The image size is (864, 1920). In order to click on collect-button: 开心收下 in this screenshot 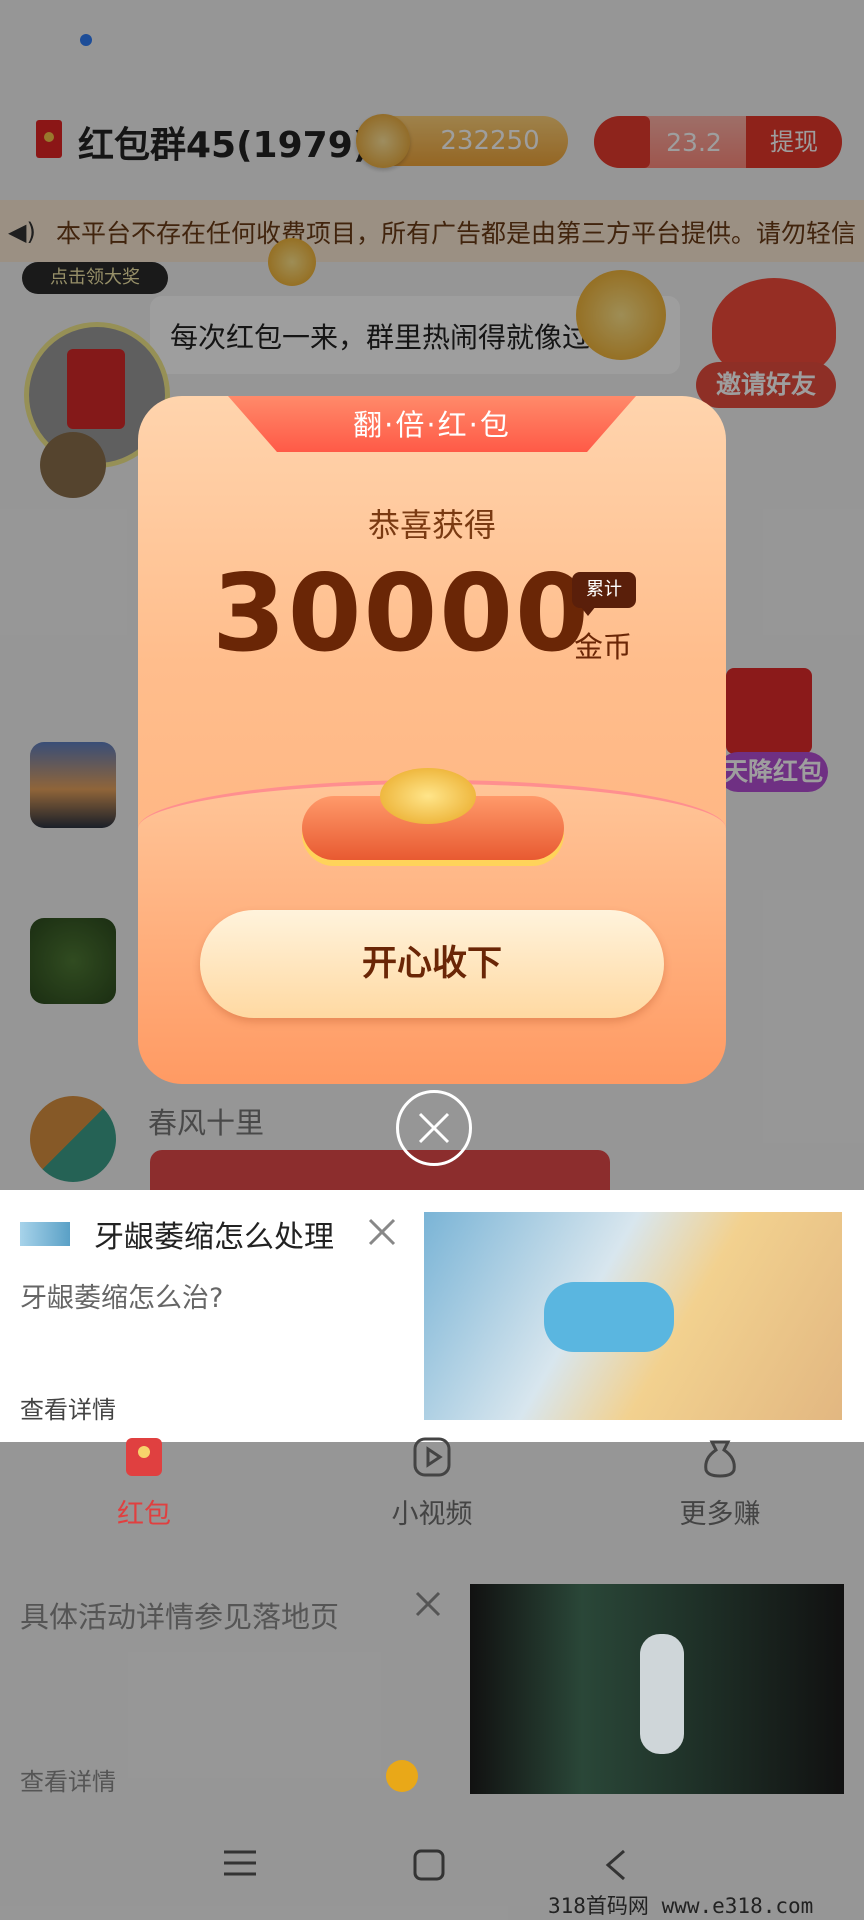, I will do `click(432, 964)`.